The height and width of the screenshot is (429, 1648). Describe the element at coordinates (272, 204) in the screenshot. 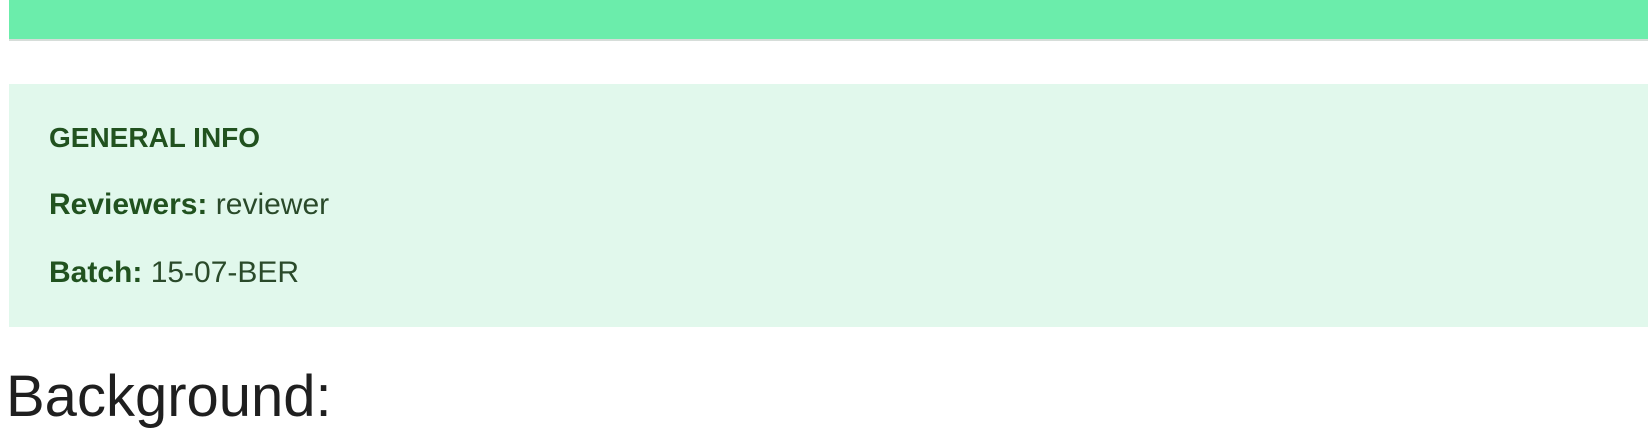

I see `reviewers-value: reviewer` at that location.